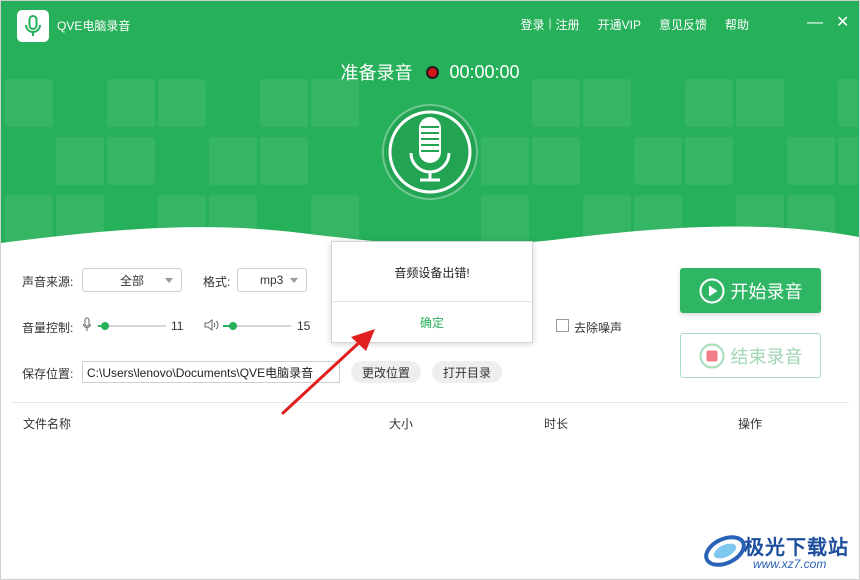 The image size is (860, 580). Describe the element at coordinates (48, 282) in the screenshot. I see `source-label: 声音来源:` at that location.